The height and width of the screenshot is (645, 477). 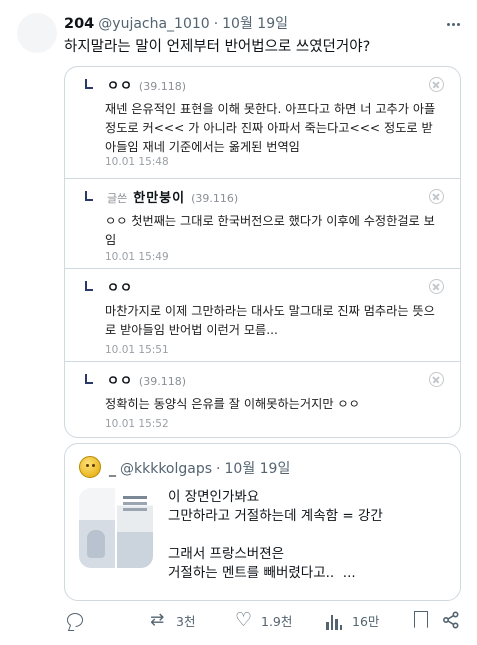 I want to click on comment-author: 한만붕이, so click(x=159, y=198).